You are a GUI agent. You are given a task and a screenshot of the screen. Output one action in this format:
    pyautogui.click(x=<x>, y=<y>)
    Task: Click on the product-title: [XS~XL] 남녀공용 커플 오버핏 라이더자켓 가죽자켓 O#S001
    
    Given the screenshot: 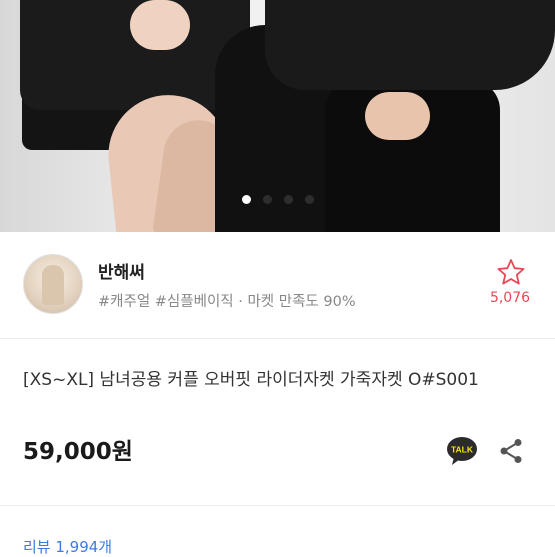 What is the action you would take?
    pyautogui.click(x=251, y=380)
    